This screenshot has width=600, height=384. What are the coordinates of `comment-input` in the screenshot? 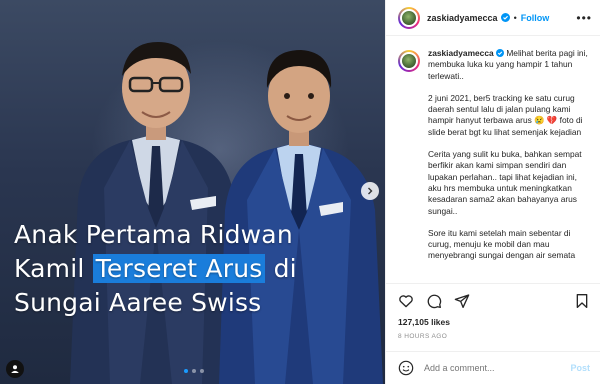 It's located at (489, 368).